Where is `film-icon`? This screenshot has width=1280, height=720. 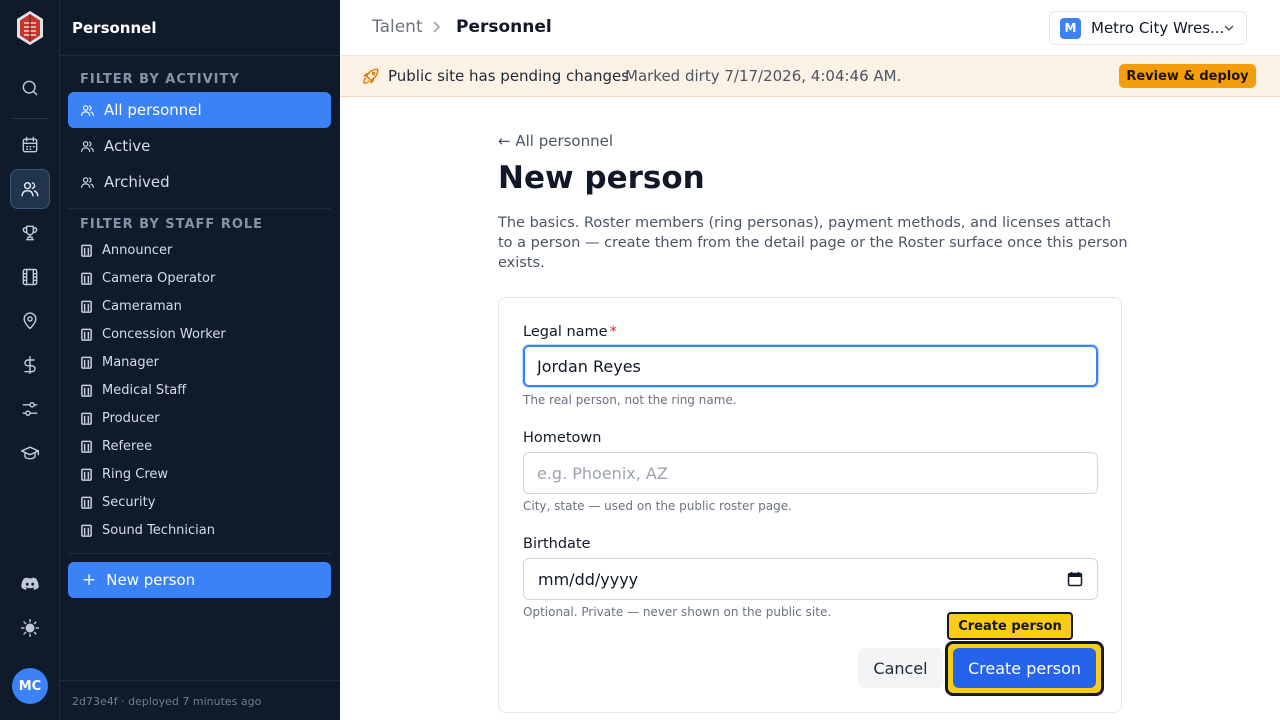 film-icon is located at coordinates (30, 277).